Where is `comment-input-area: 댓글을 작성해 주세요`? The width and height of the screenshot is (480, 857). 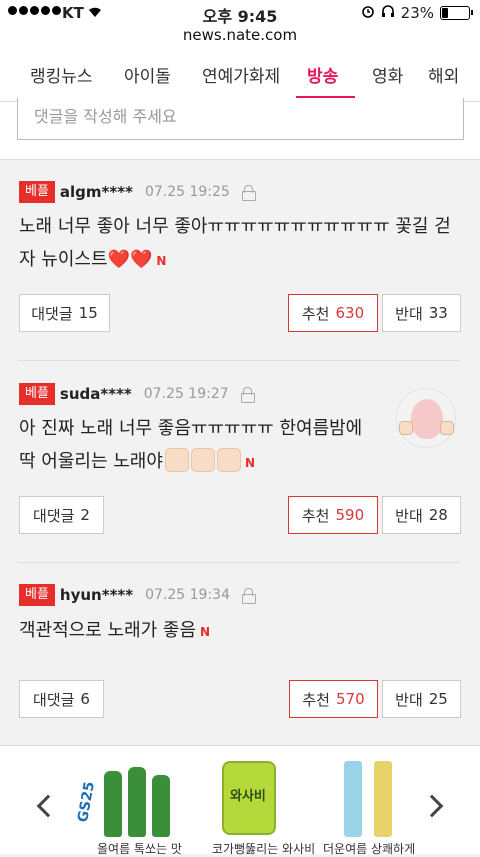 comment-input-area: 댓글을 작성해 주세요 is located at coordinates (240, 131).